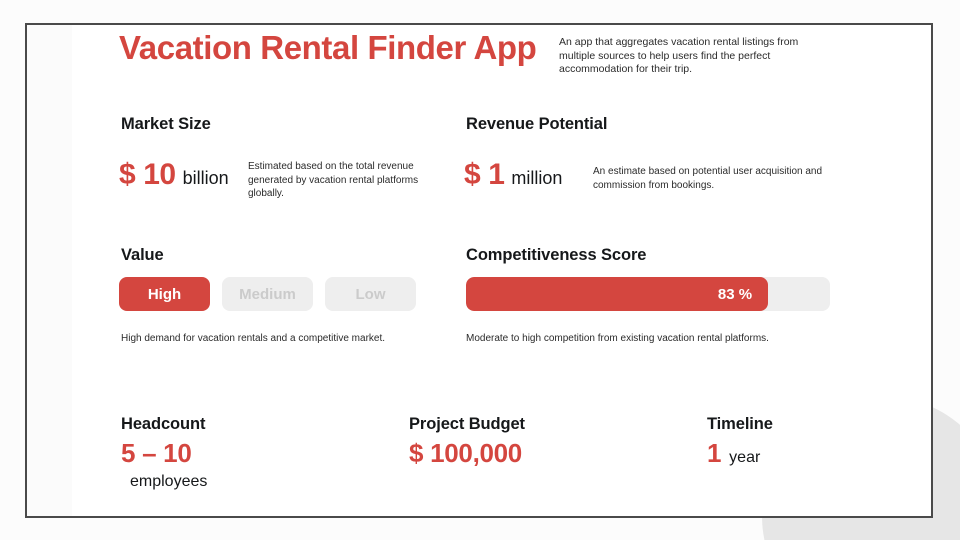 The width and height of the screenshot is (960, 540). I want to click on stat-timeline: Timeline 1 year, so click(740, 440).